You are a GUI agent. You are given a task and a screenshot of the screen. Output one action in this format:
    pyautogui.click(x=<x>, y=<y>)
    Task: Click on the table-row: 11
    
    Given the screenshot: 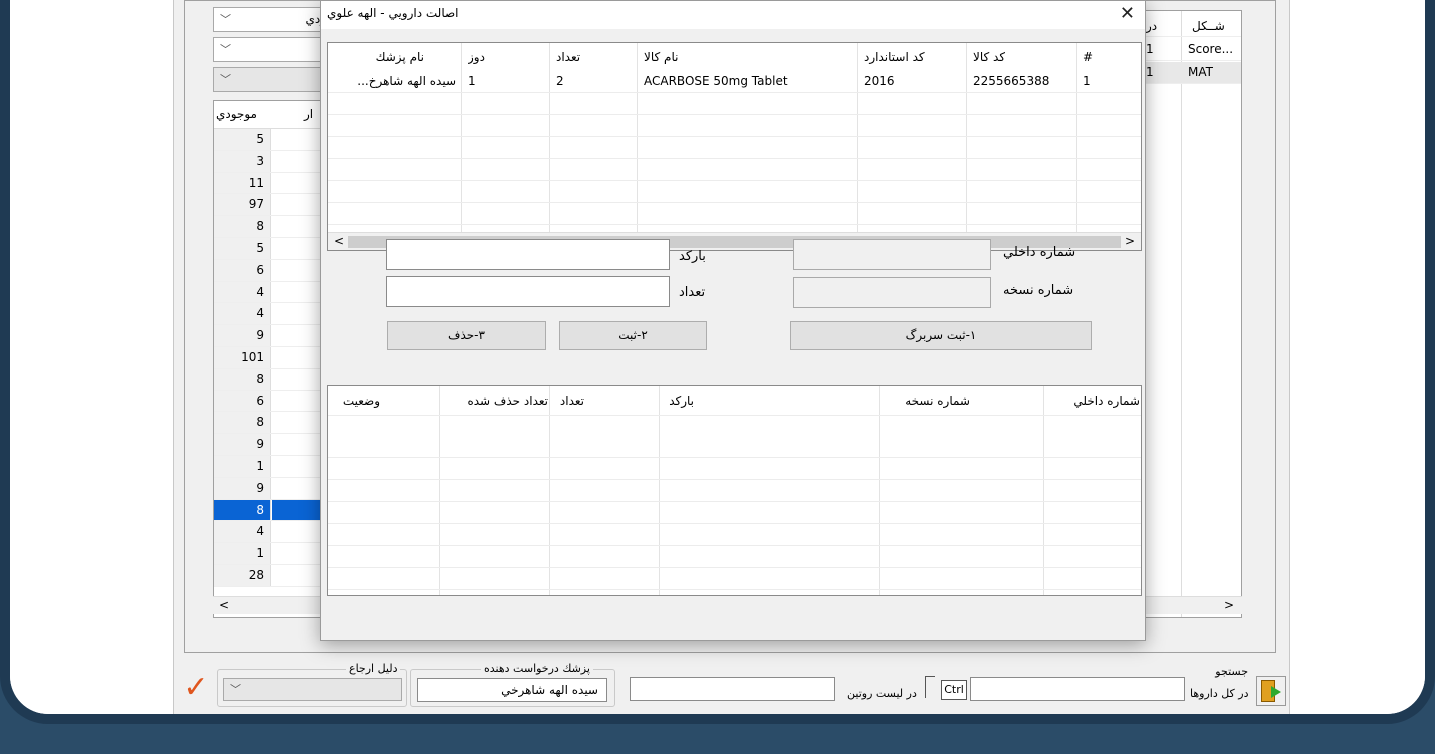 What is the action you would take?
    pyautogui.click(x=273, y=183)
    